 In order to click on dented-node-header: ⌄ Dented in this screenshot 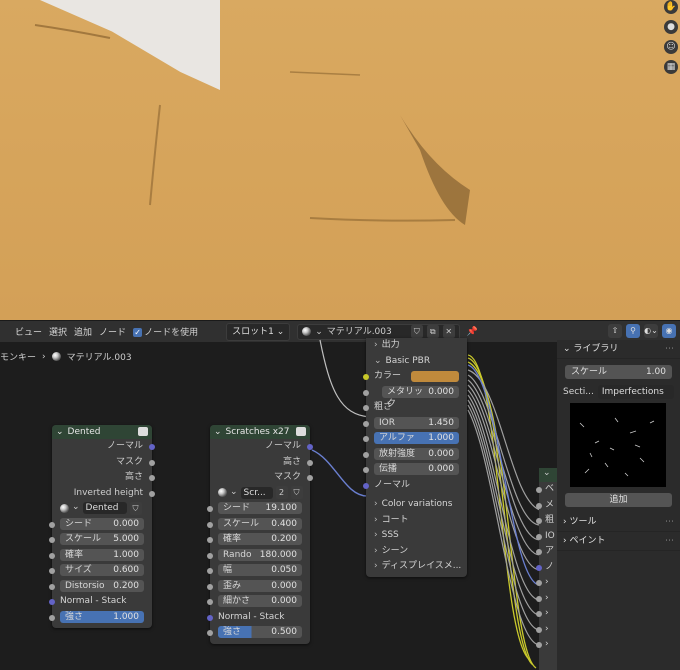, I will do `click(102, 432)`.